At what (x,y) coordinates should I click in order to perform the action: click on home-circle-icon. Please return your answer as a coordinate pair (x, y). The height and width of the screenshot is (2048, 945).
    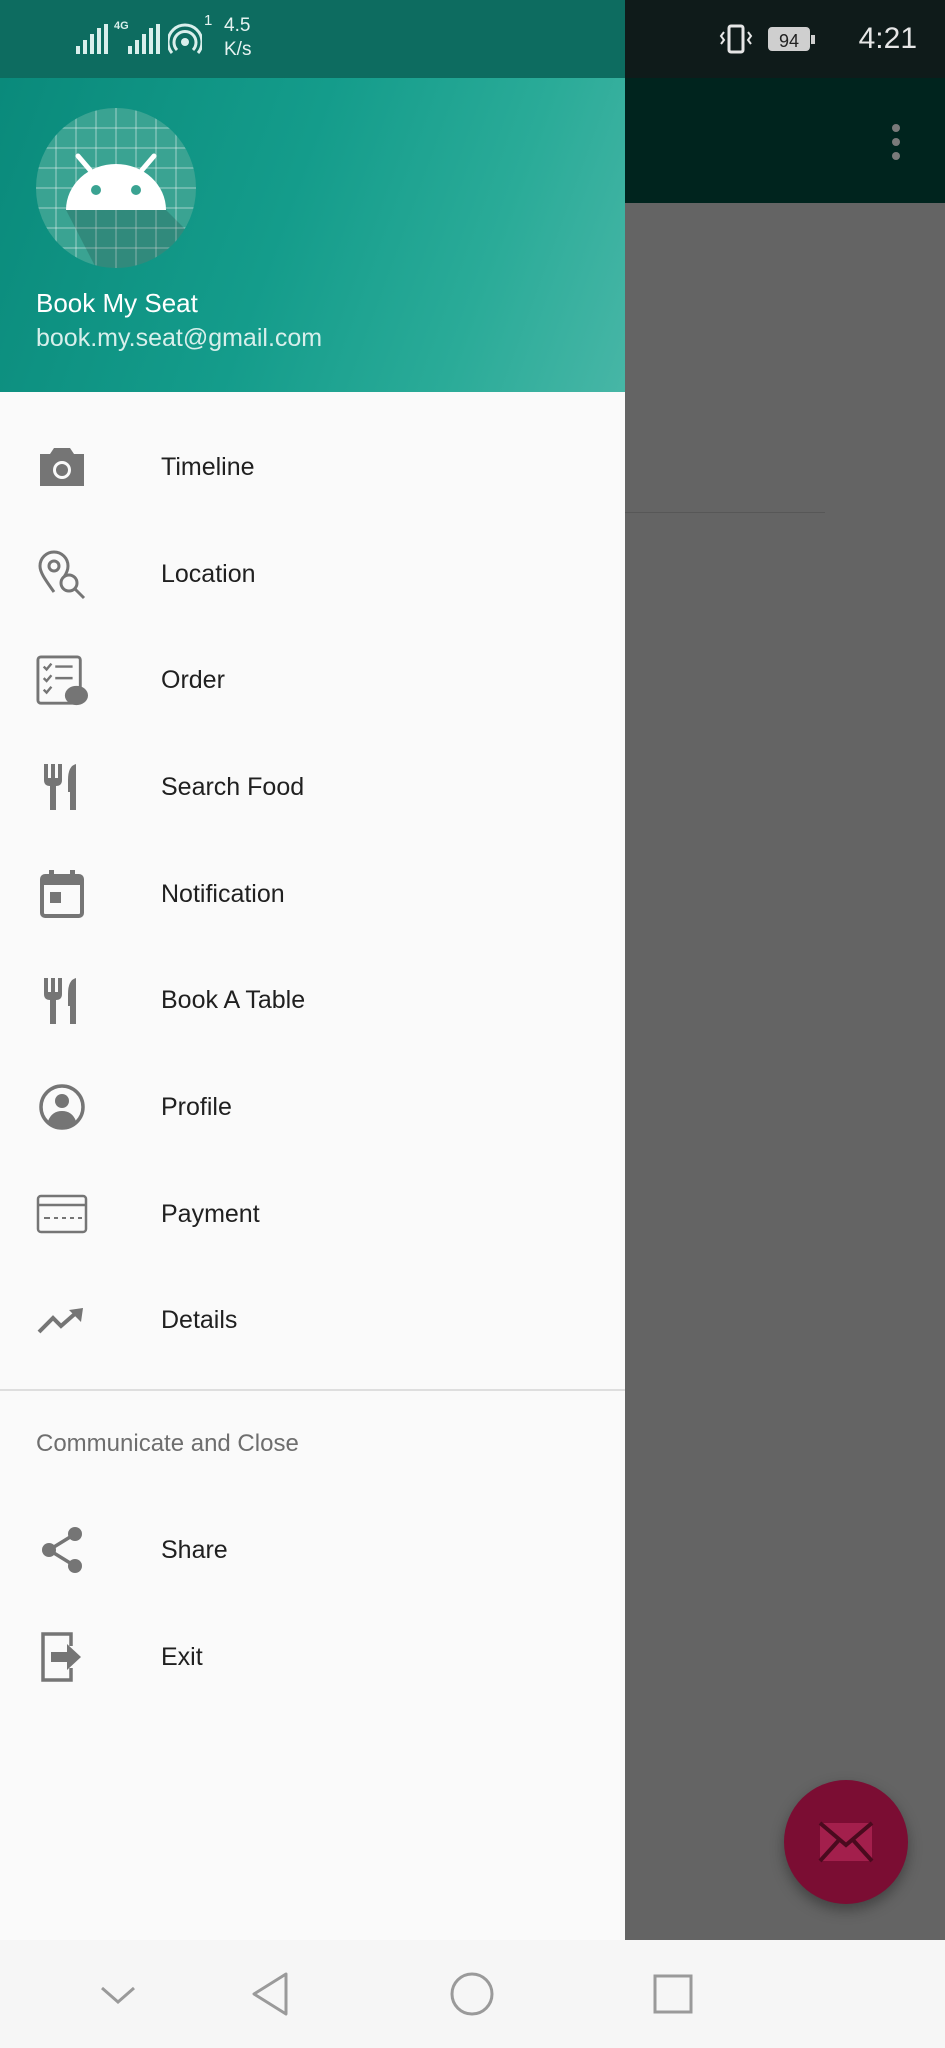
    Looking at the image, I should click on (472, 1994).